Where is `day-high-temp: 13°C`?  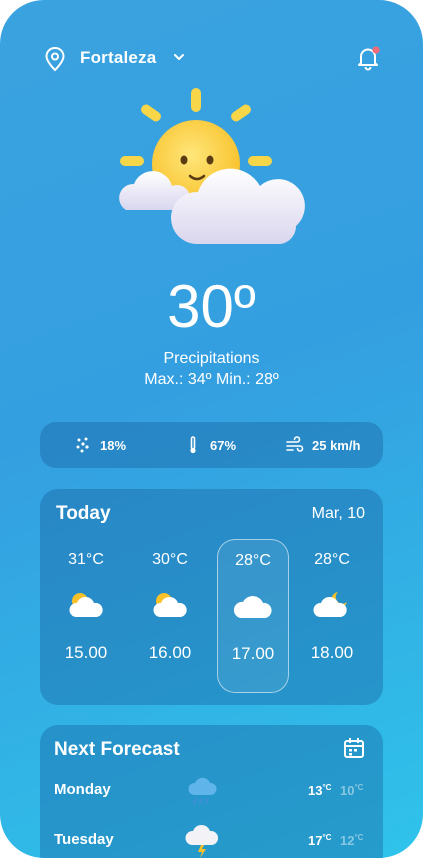 day-high-temp: 13°C is located at coordinates (319, 790).